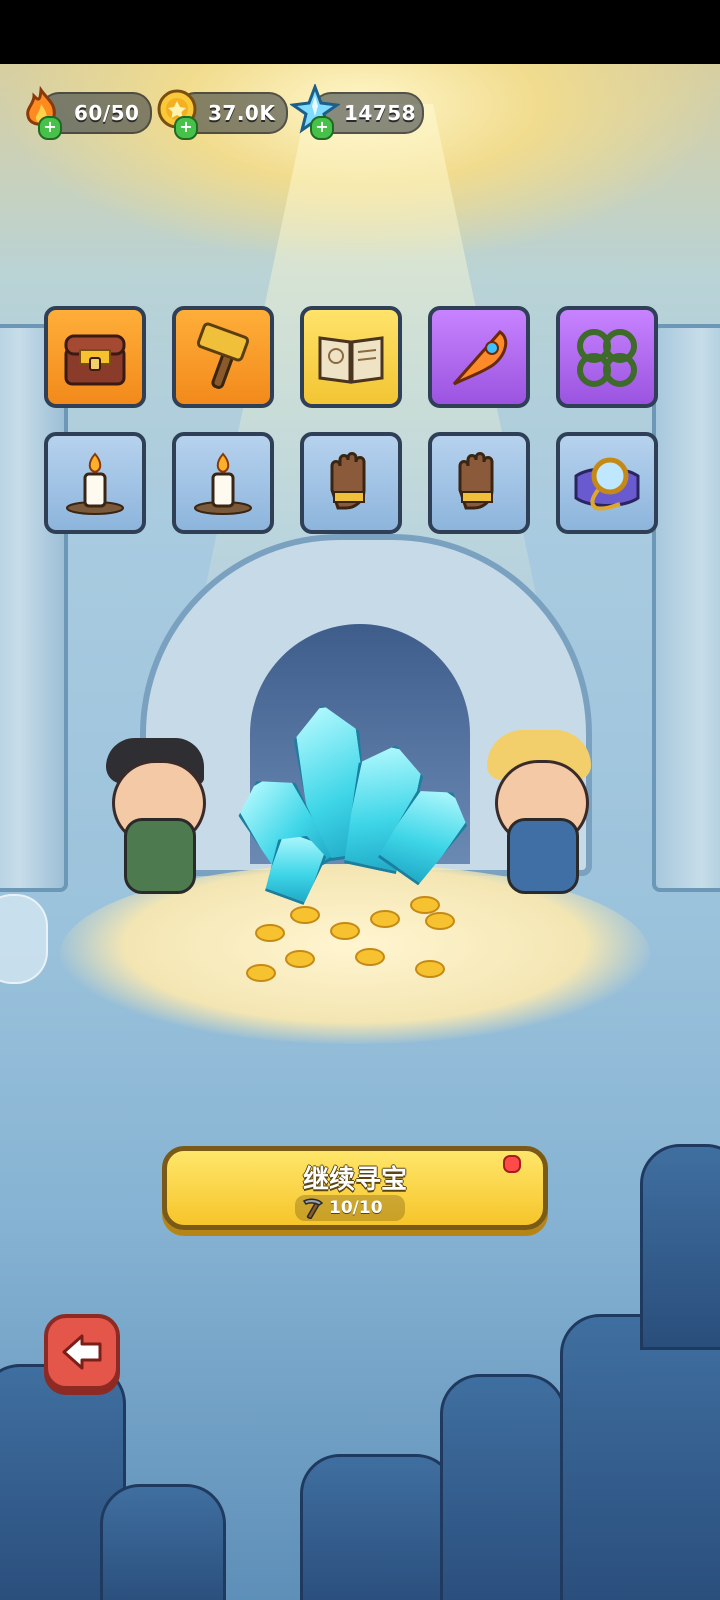 Image resolution: width=720 pixels, height=1600 pixels. I want to click on phoenix-feather-icon, so click(479, 357).